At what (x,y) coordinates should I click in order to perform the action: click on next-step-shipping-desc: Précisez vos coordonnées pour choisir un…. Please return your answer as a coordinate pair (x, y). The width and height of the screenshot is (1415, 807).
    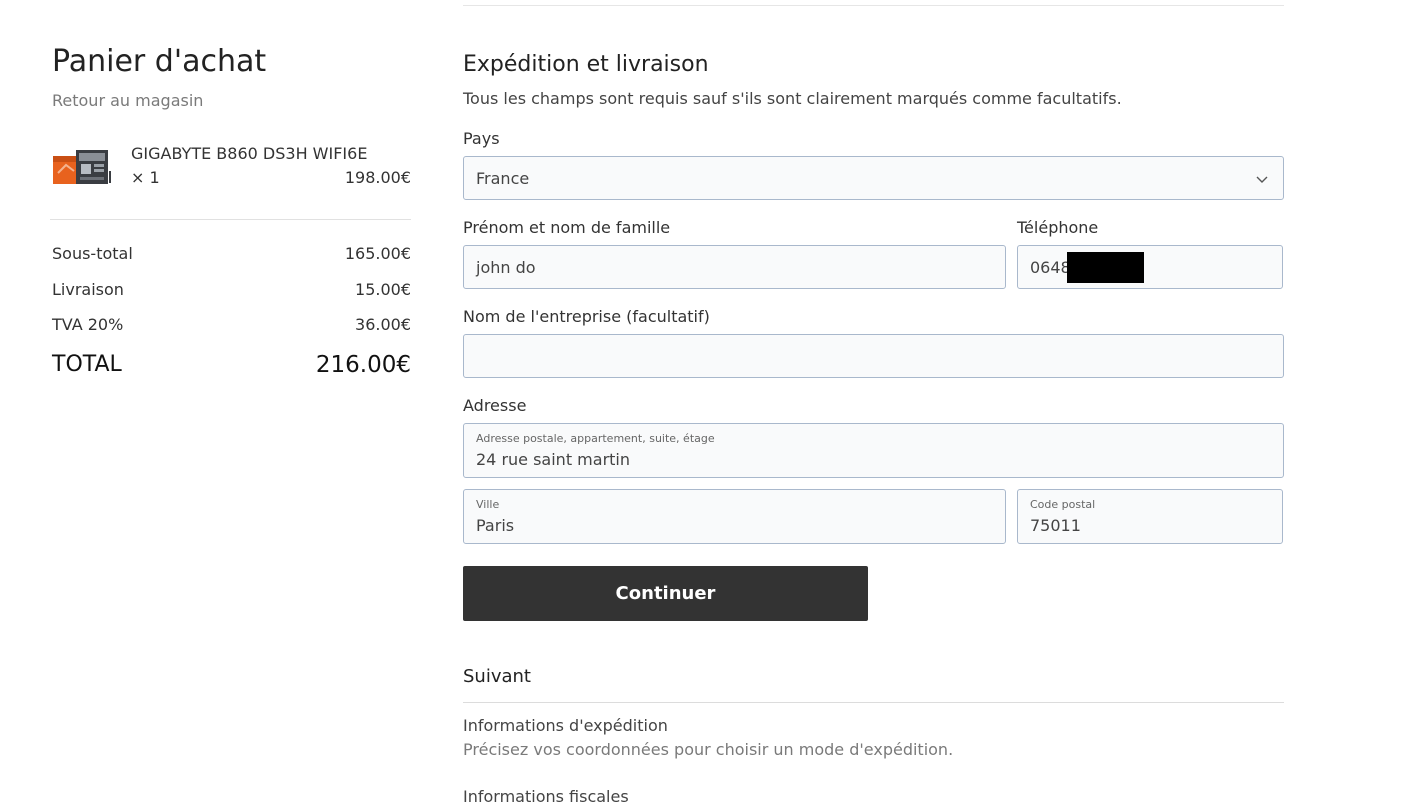
    Looking at the image, I should click on (708, 749).